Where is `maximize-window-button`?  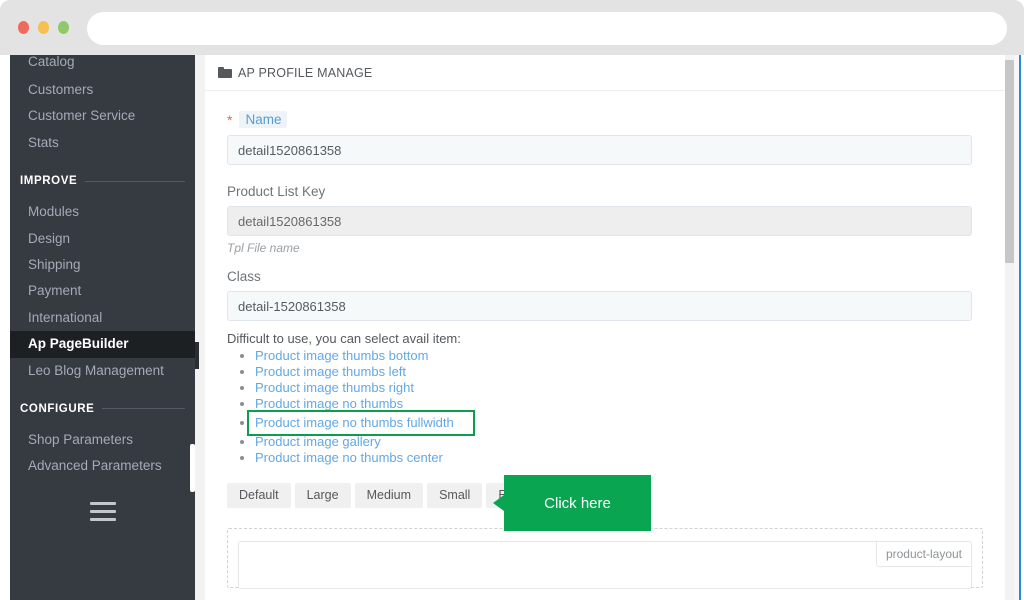 maximize-window-button is located at coordinates (63, 27).